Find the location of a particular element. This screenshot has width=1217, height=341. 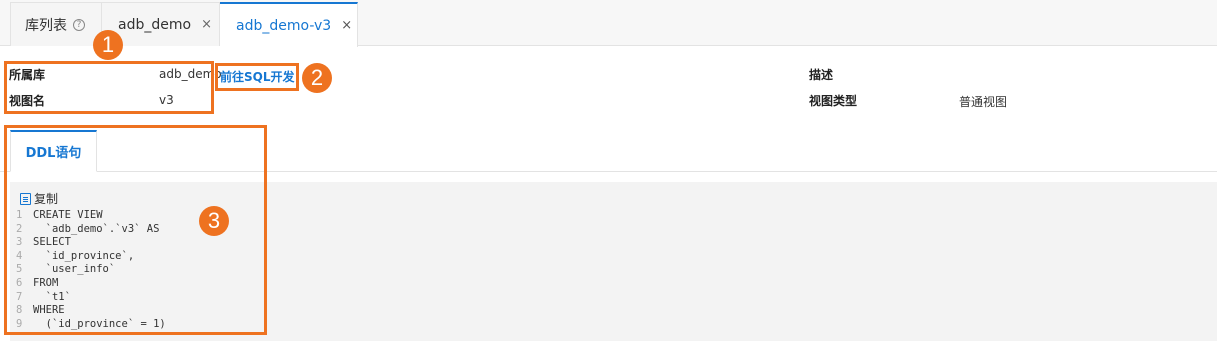

tab-db-list-label: 库列表 is located at coordinates (46, 25).